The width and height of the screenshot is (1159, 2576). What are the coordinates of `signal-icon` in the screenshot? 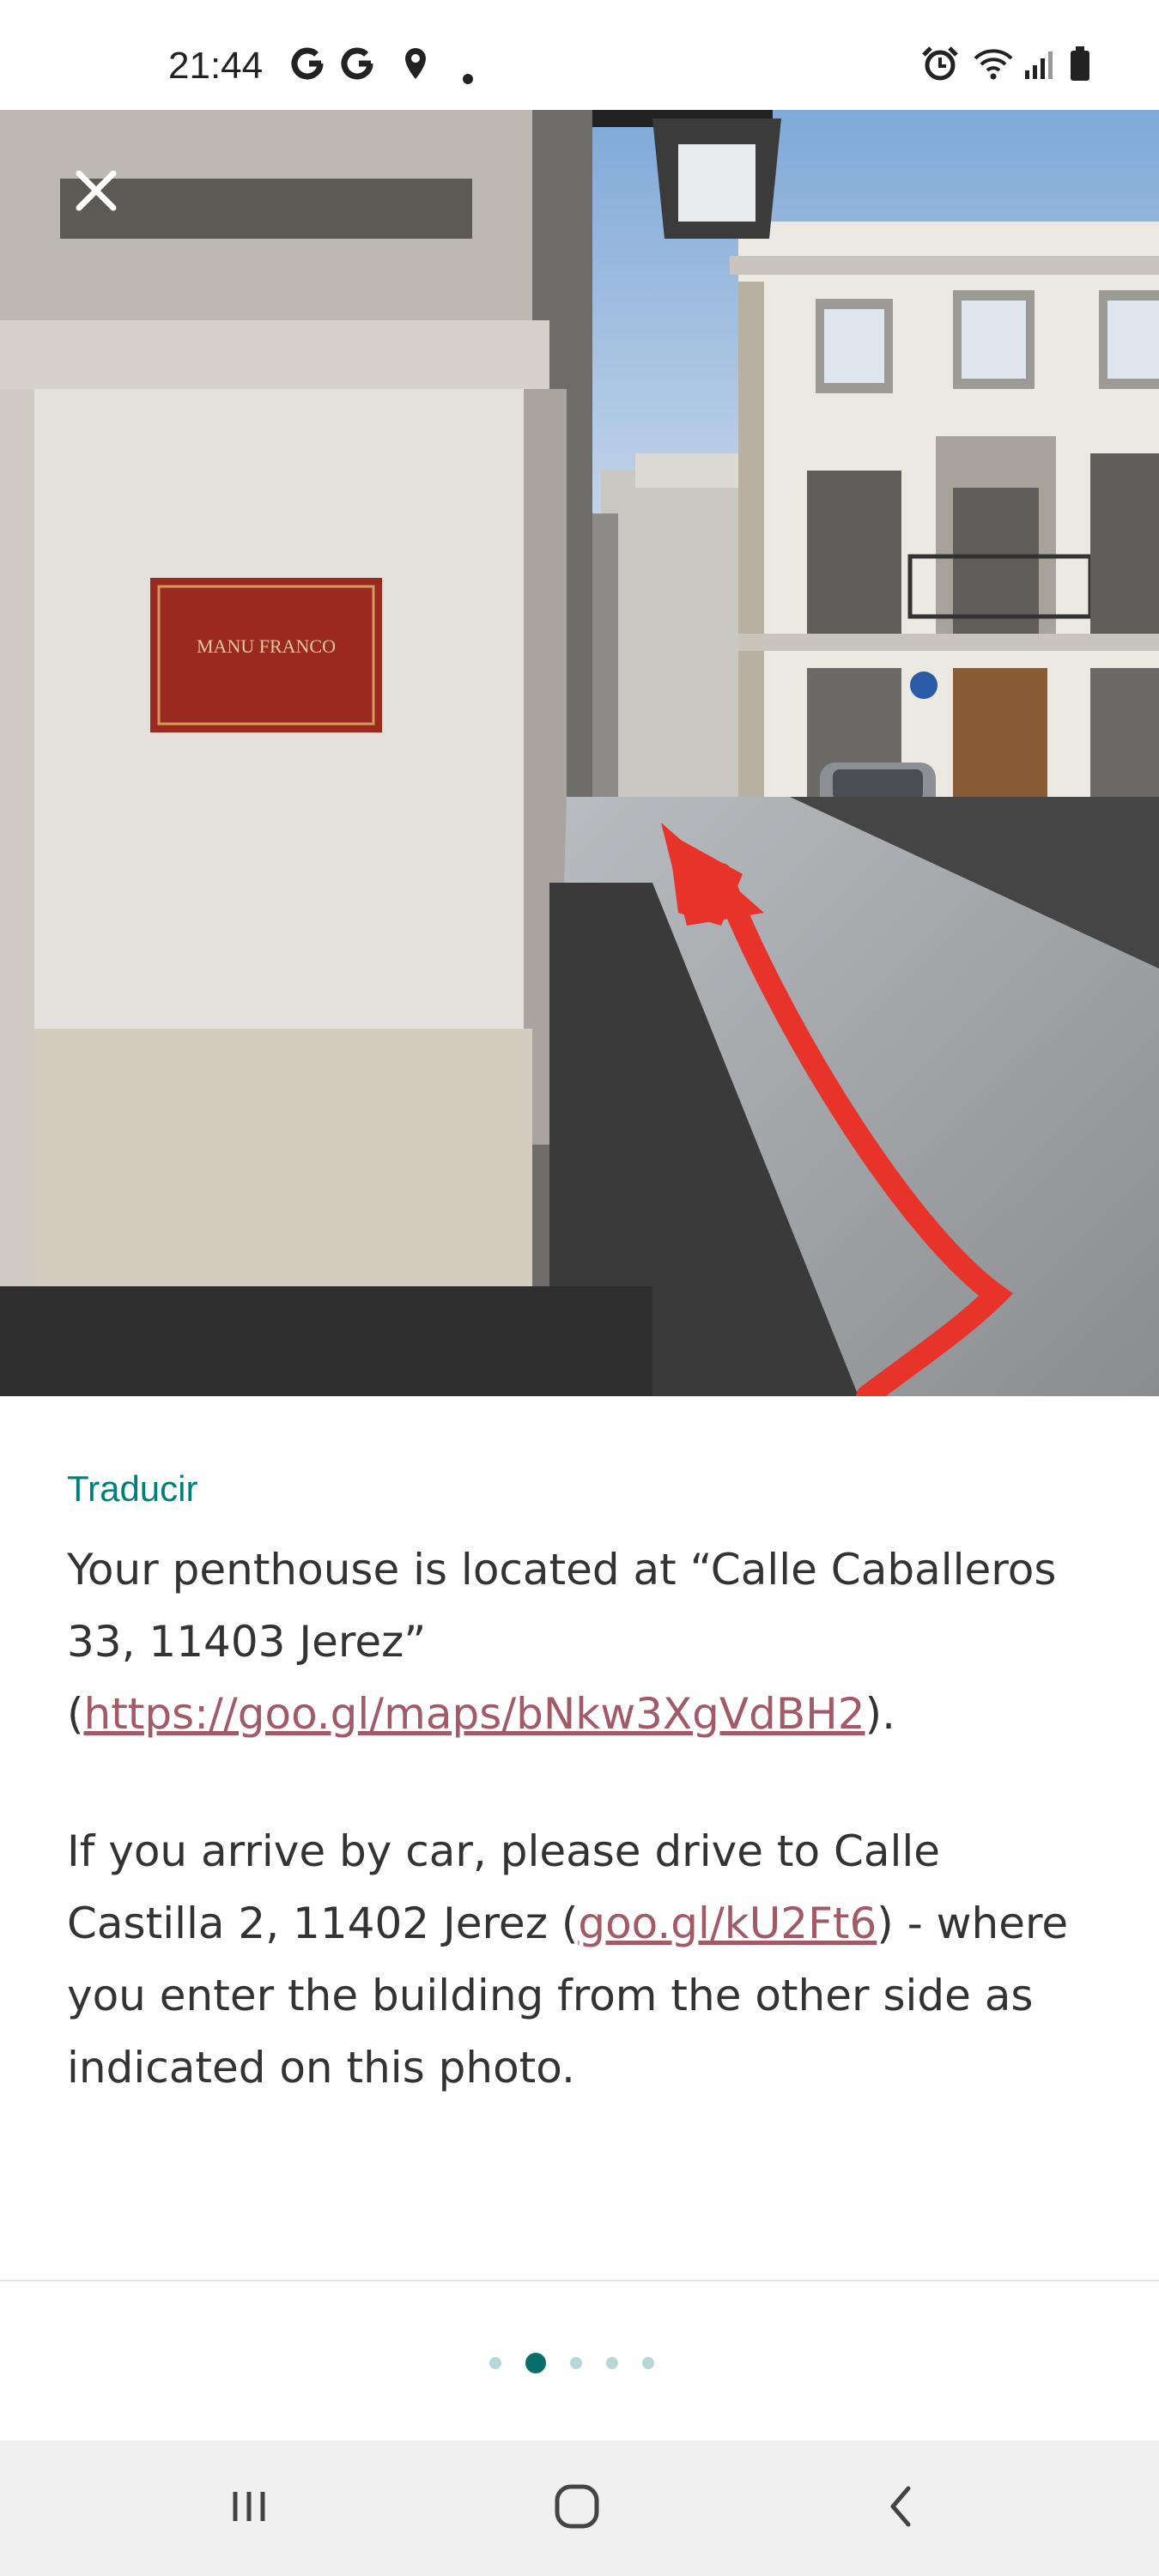 It's located at (1039, 66).